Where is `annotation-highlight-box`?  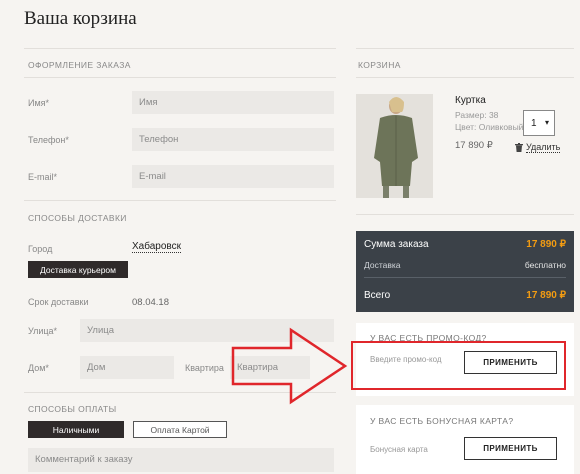
annotation-highlight-box is located at coordinates (458, 365).